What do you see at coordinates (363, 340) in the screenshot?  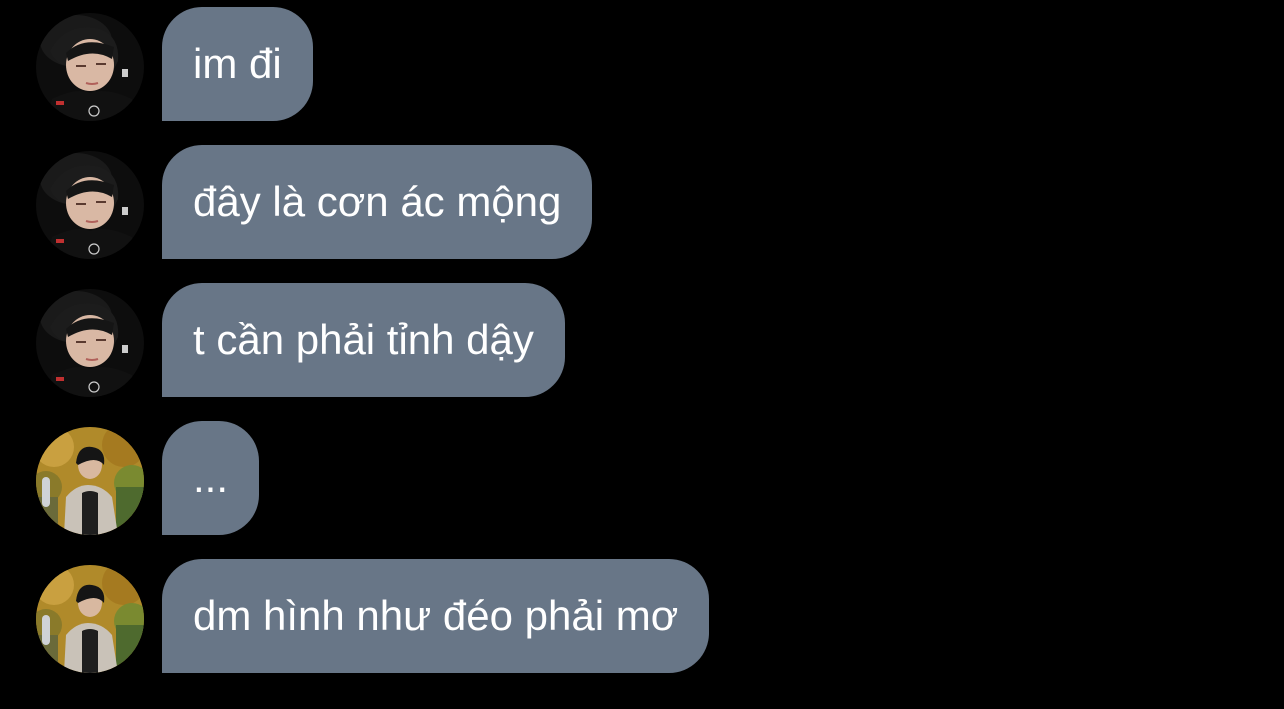 I see `message-bubble: t cần phải tỉnh dậy` at bounding box center [363, 340].